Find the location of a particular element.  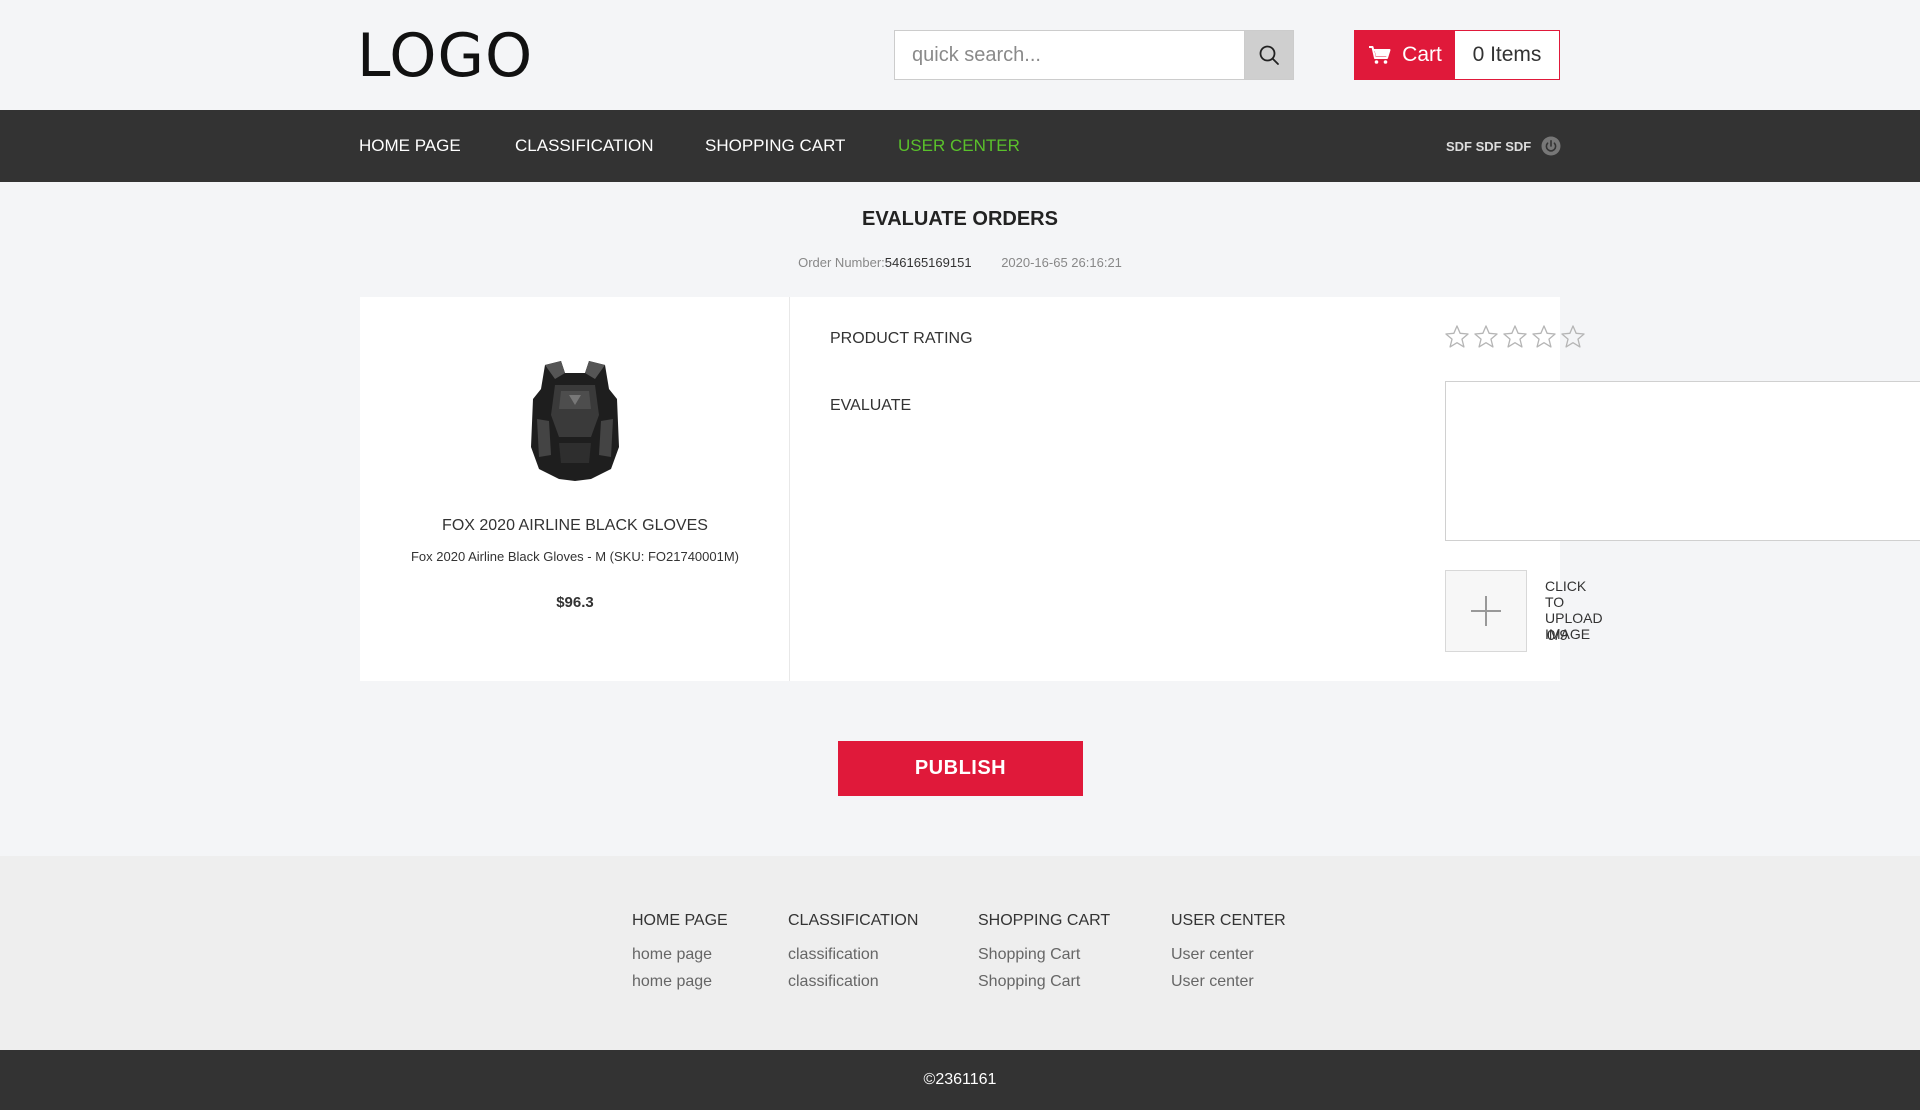

order-date: 2020-16-65 26:16:21 is located at coordinates (1061, 262).